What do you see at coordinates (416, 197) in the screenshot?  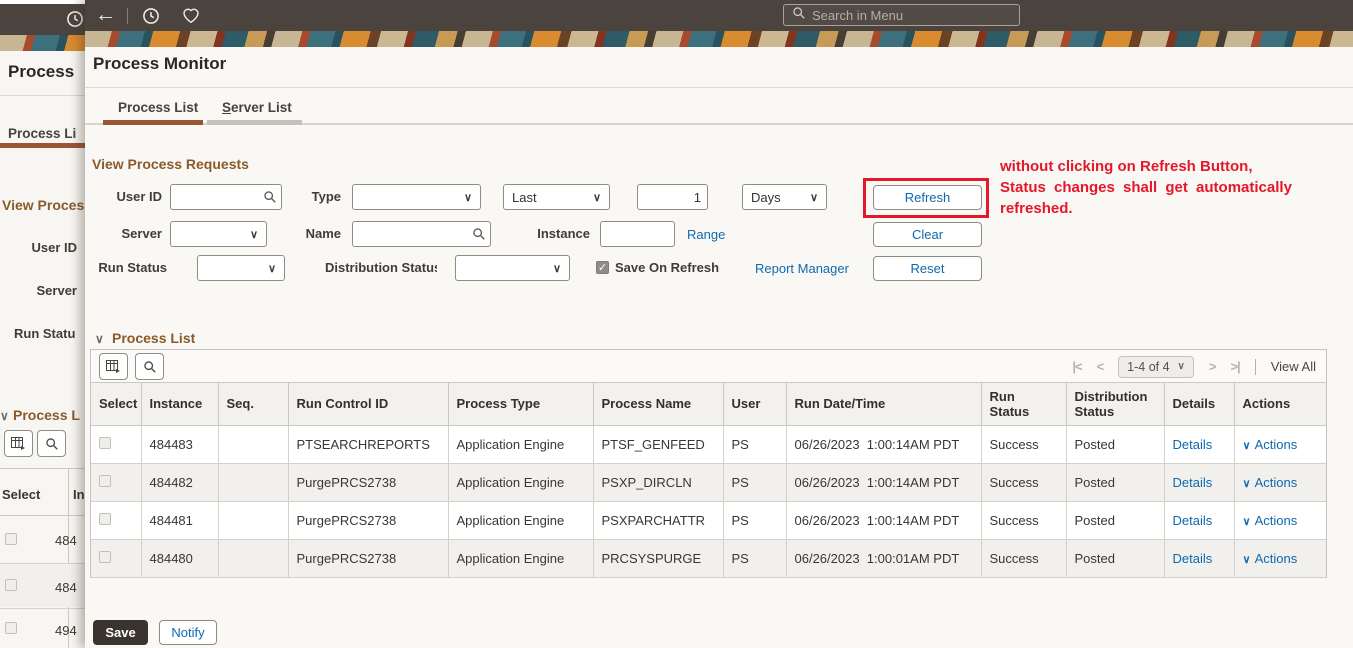 I see `type-select: ∨` at bounding box center [416, 197].